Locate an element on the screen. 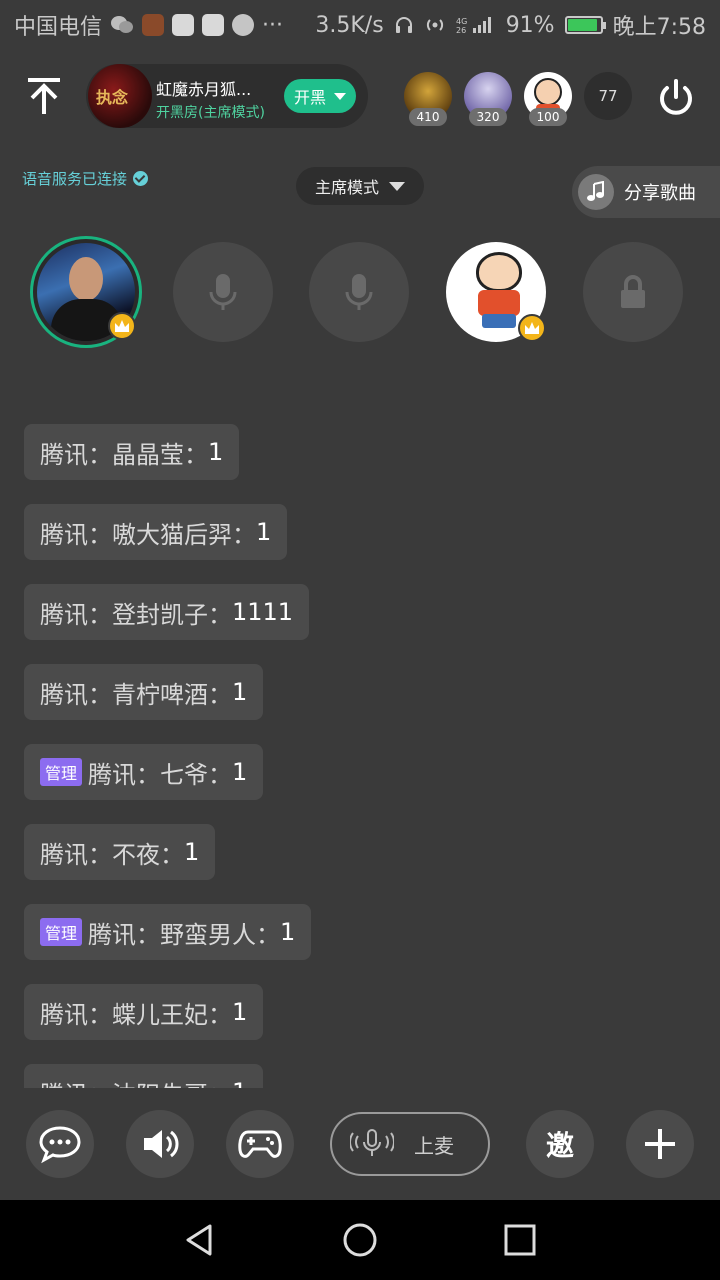 Image resolution: width=720 pixels, height=1280 pixels. msg-user: 不夜 is located at coordinates (136, 854).